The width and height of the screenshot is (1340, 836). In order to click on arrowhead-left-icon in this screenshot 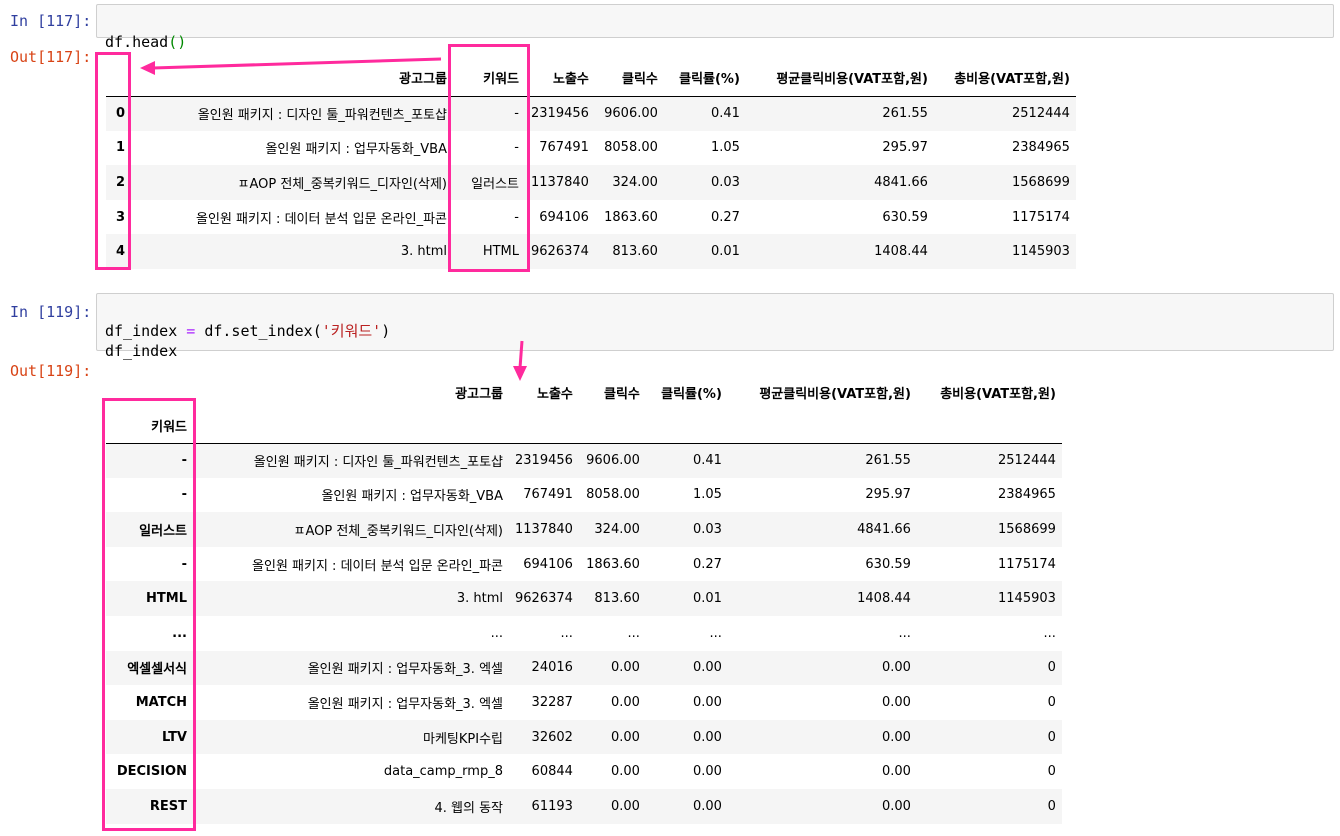, I will do `click(147, 68)`.